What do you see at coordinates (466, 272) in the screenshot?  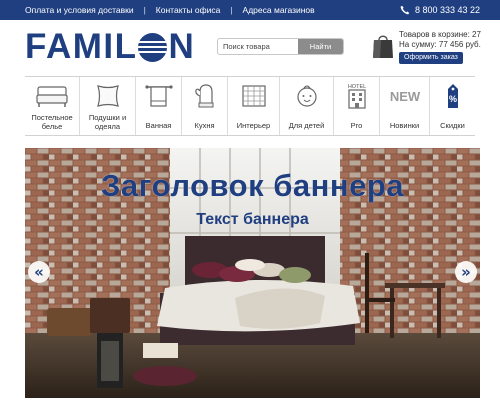 I see `banner-next-button: »` at bounding box center [466, 272].